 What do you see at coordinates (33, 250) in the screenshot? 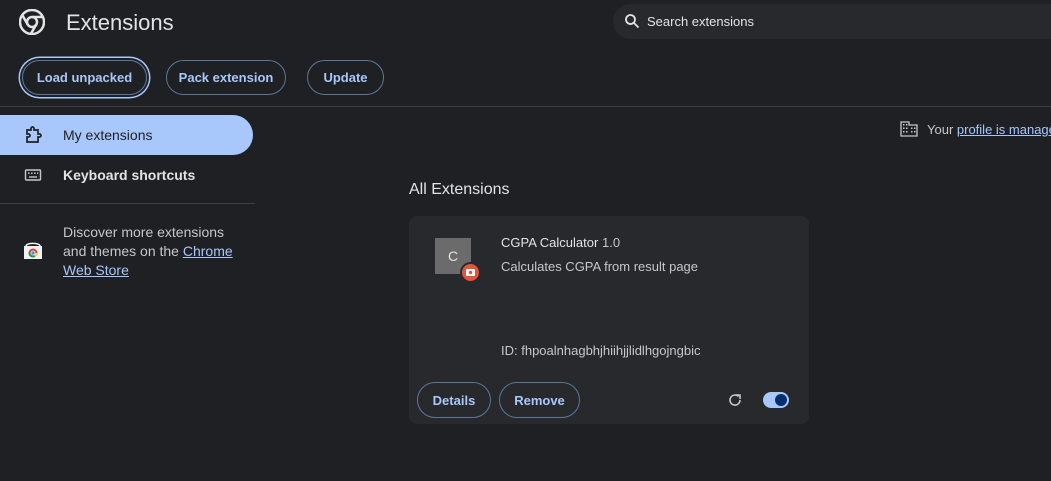
I see `chrome-web-store-icon` at bounding box center [33, 250].